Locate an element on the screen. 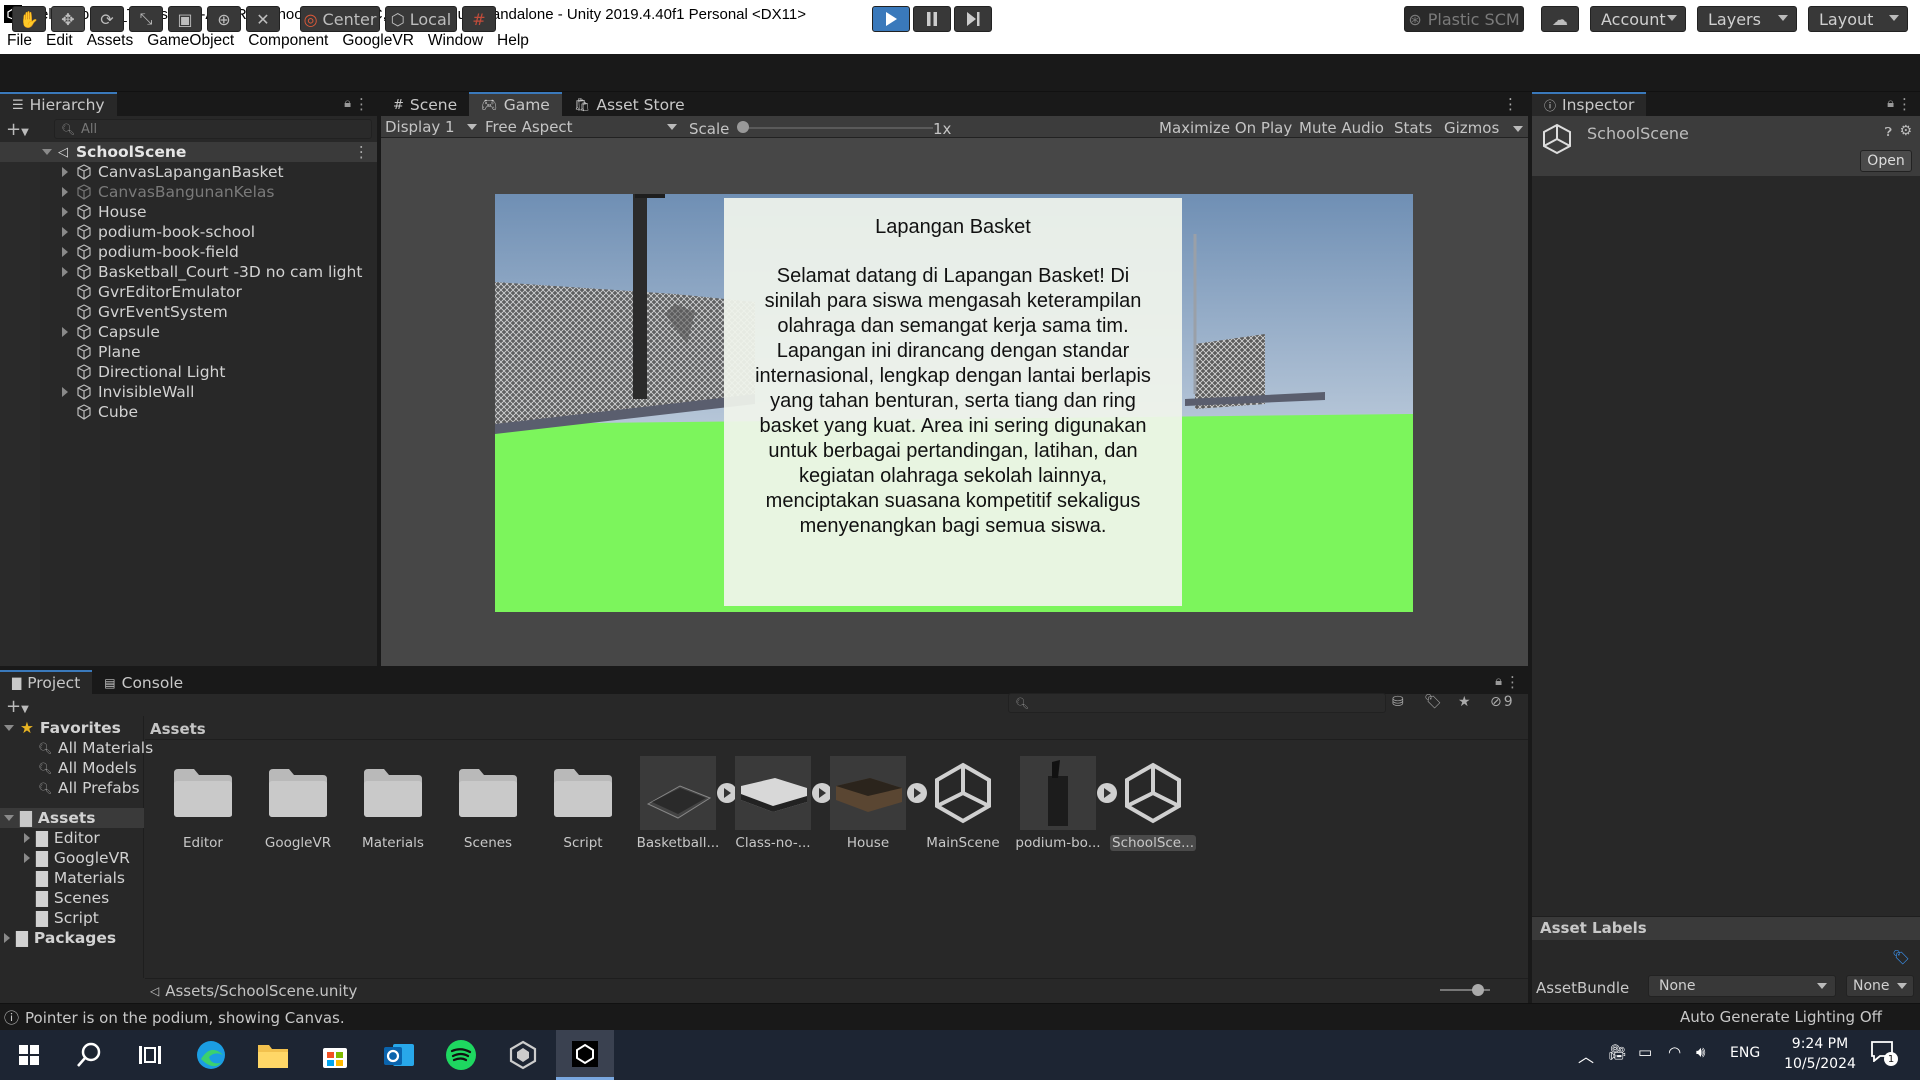  hierarchy-item: GvrEventSystem is located at coordinates (188, 312).